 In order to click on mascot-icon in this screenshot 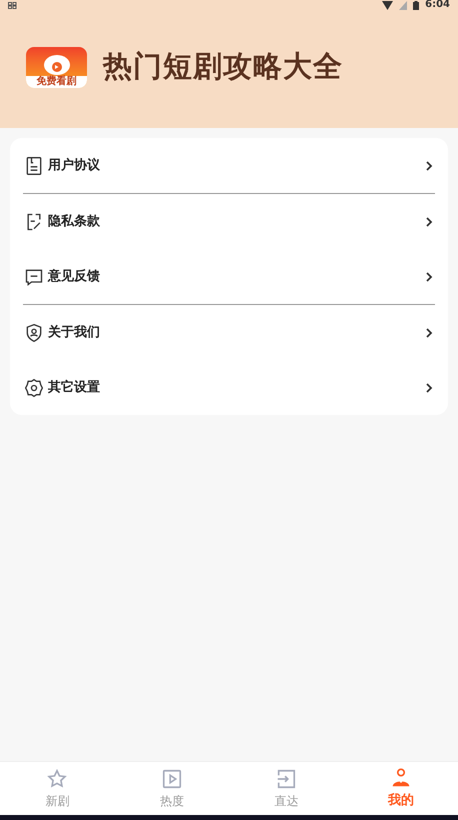, I will do `click(57, 65)`.